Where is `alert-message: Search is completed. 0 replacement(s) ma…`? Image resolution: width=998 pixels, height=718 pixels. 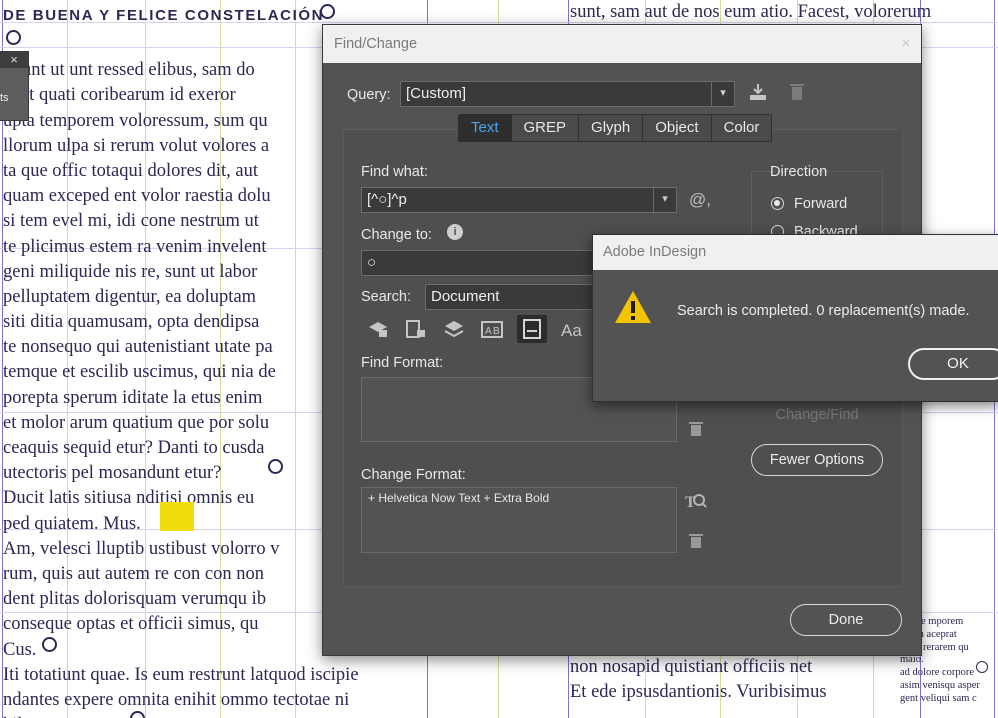
alert-message: Search is completed. 0 replacement(s) ma… is located at coordinates (823, 311).